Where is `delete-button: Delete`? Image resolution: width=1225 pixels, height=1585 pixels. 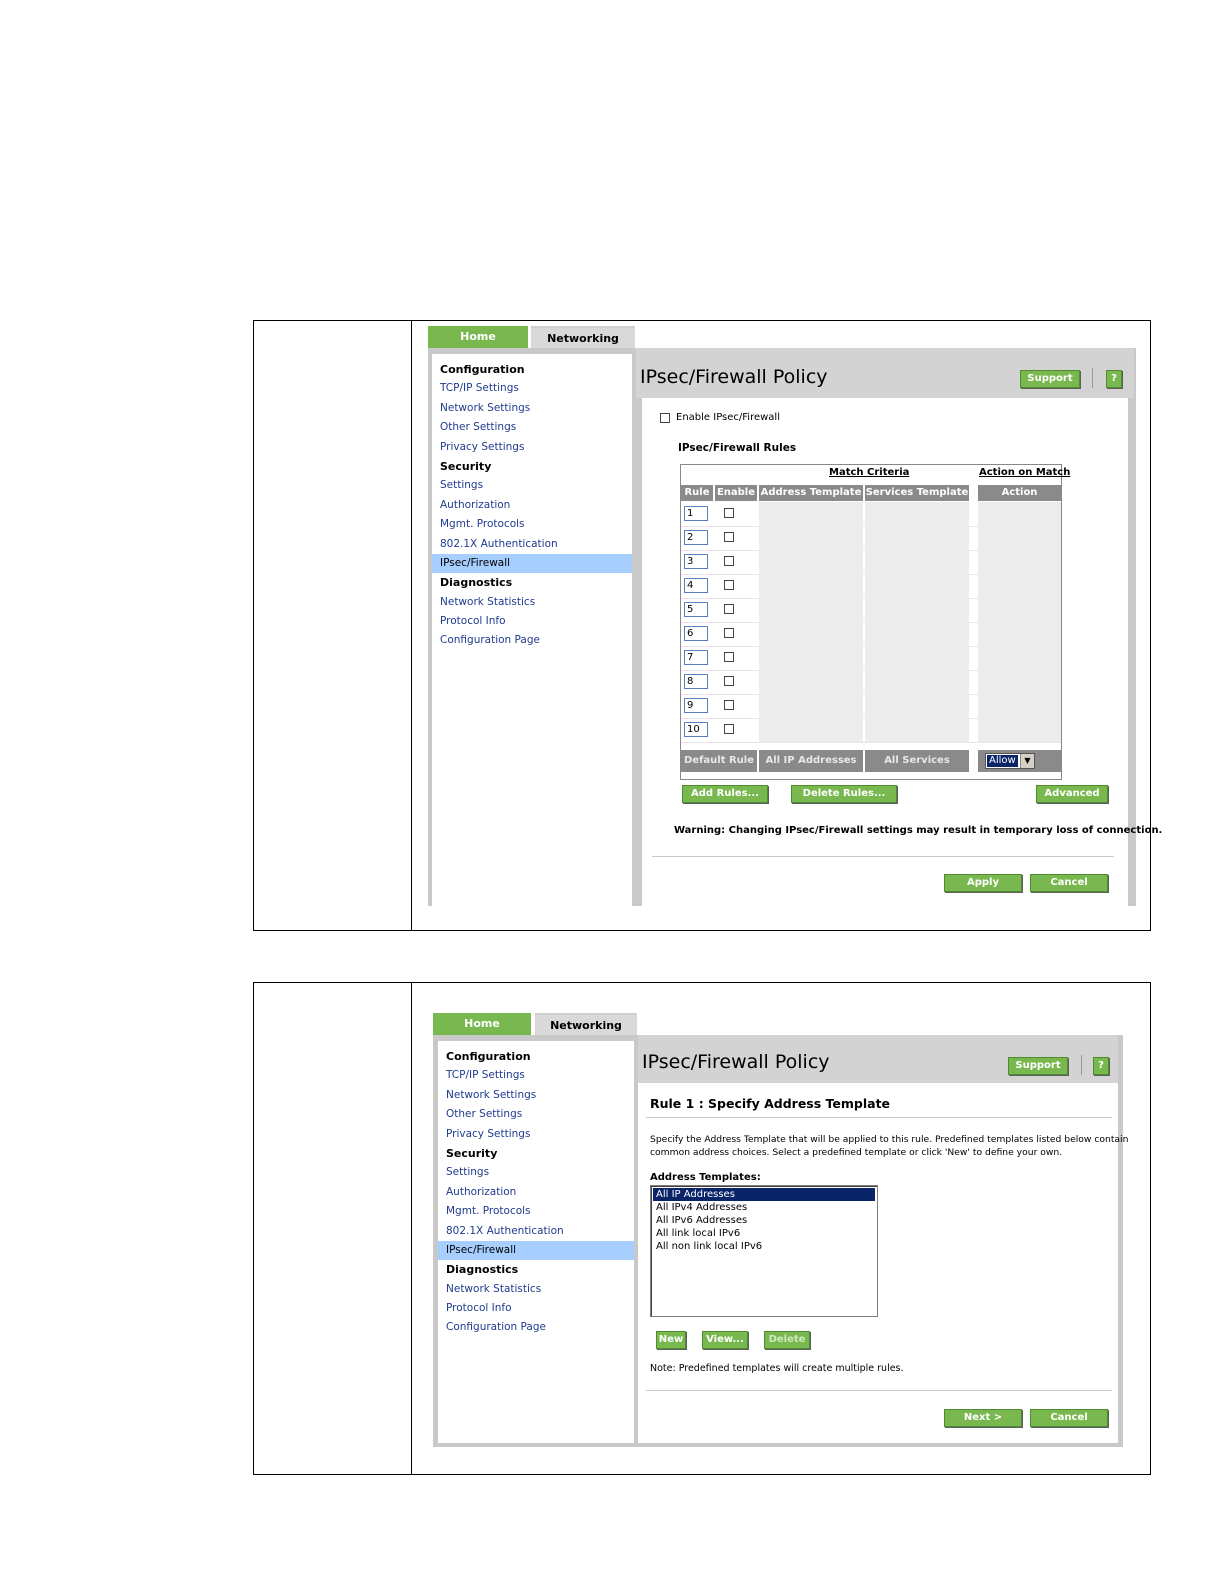 delete-button: Delete is located at coordinates (787, 1340).